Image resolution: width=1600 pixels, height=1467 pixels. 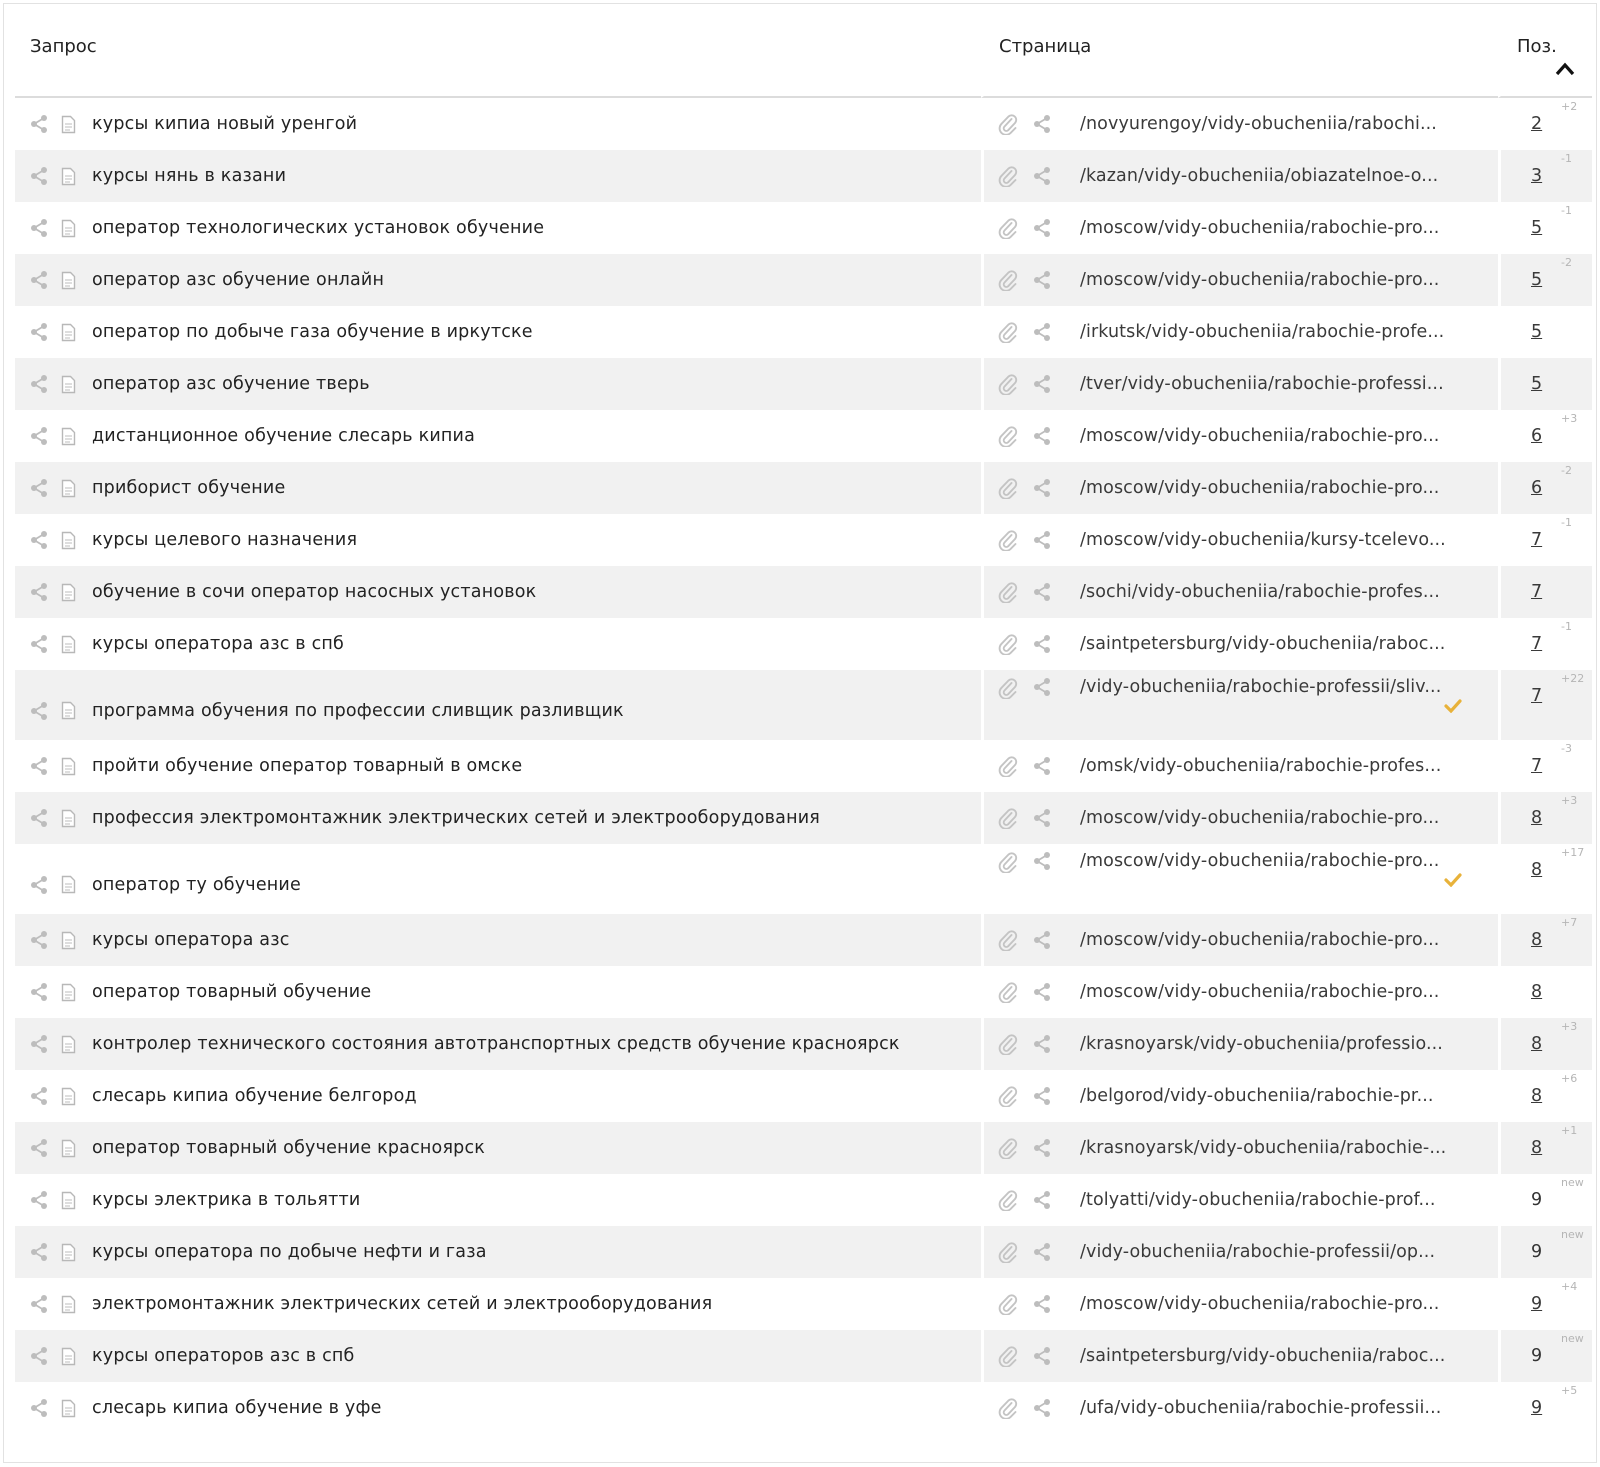 What do you see at coordinates (1239, 55) in the screenshot?
I see `column-header-page: Страница` at bounding box center [1239, 55].